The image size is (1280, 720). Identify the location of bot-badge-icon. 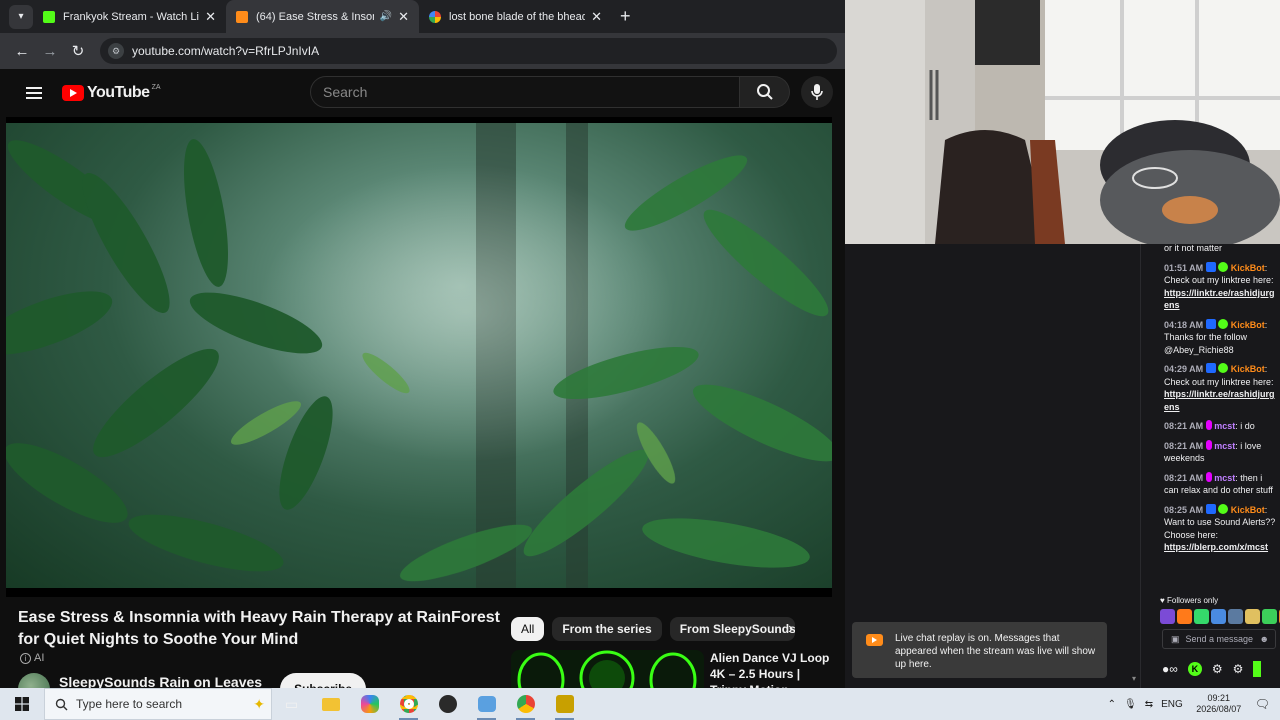
(1210, 323).